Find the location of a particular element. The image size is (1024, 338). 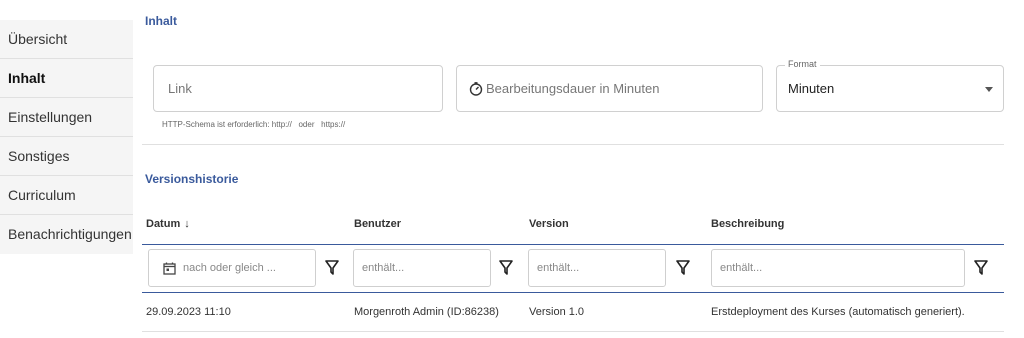

sidebar-item-sonstiges: Sonstiges is located at coordinates (66, 156).